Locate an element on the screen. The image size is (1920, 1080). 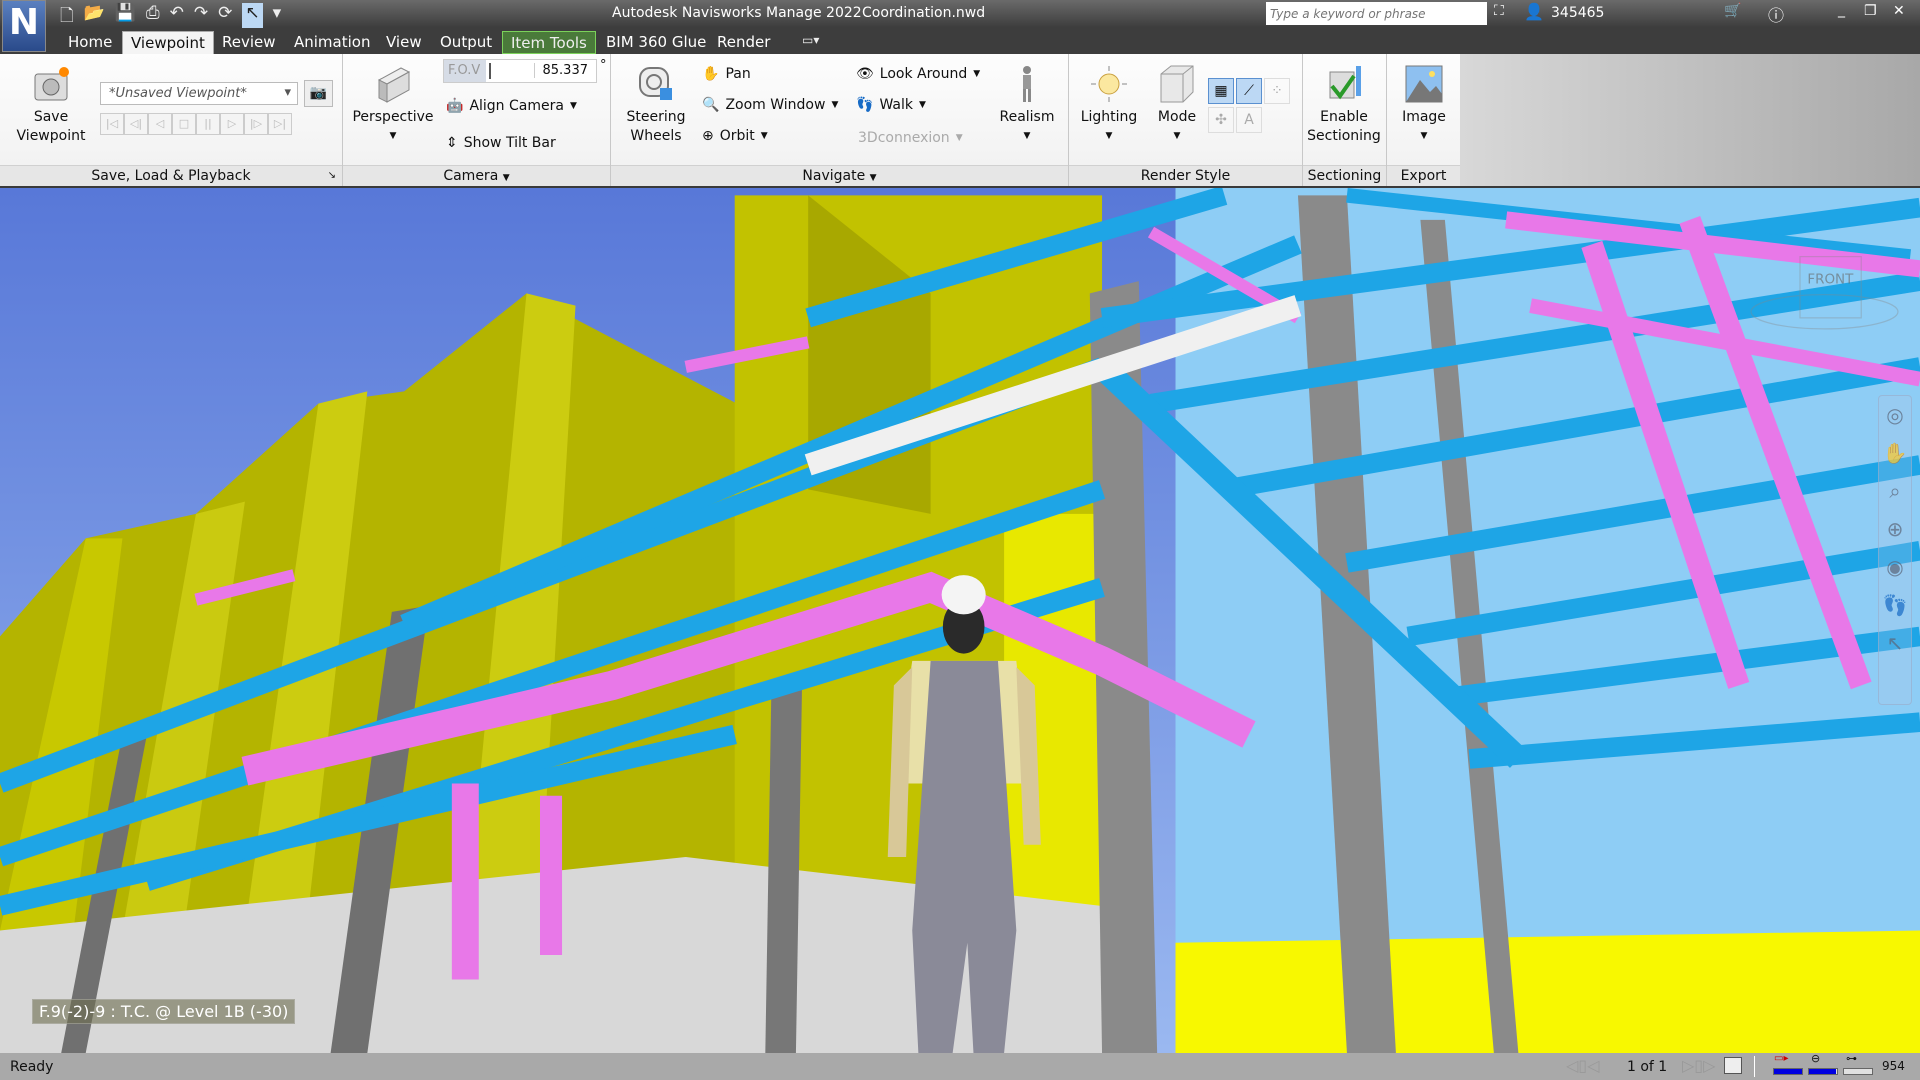
step-back-button: ◁| is located at coordinates (136, 124).